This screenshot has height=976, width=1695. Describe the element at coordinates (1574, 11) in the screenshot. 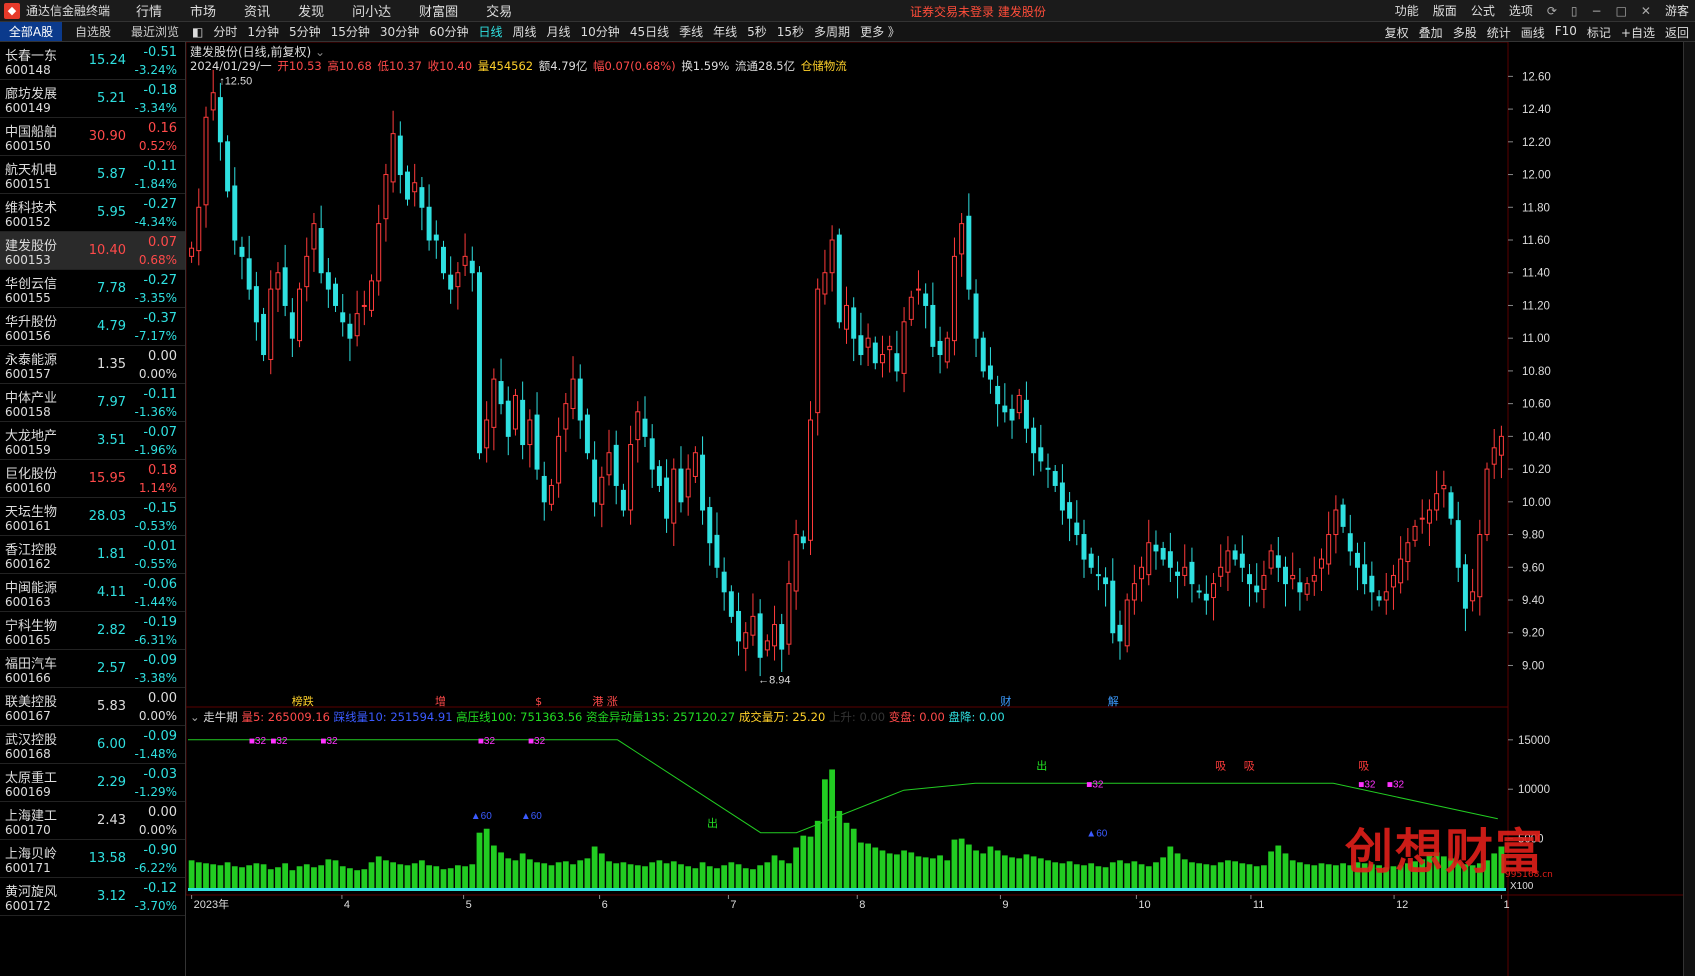

I see `window-icon: ▯` at that location.